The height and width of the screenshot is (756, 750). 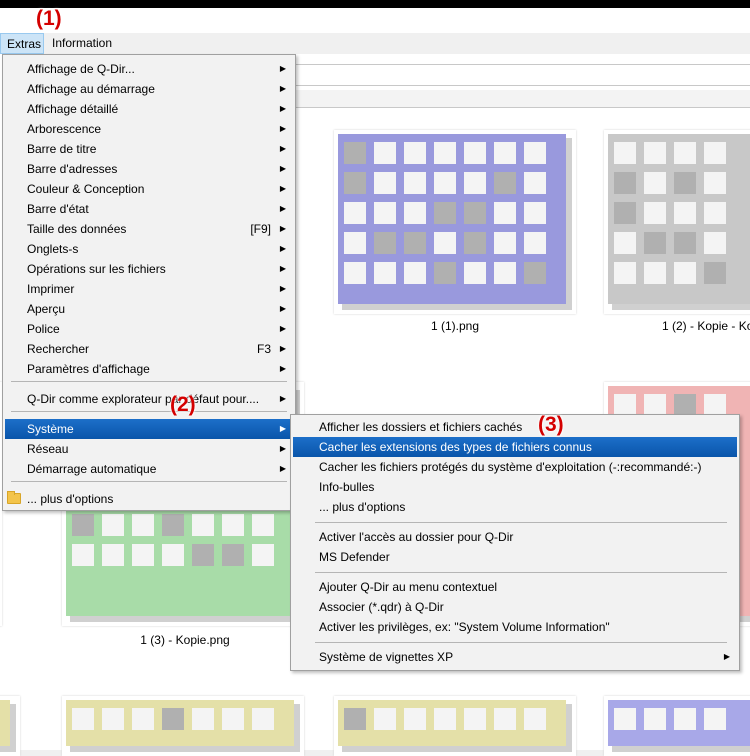 I want to click on menu-item-label: Aperçu, so click(x=46, y=309).